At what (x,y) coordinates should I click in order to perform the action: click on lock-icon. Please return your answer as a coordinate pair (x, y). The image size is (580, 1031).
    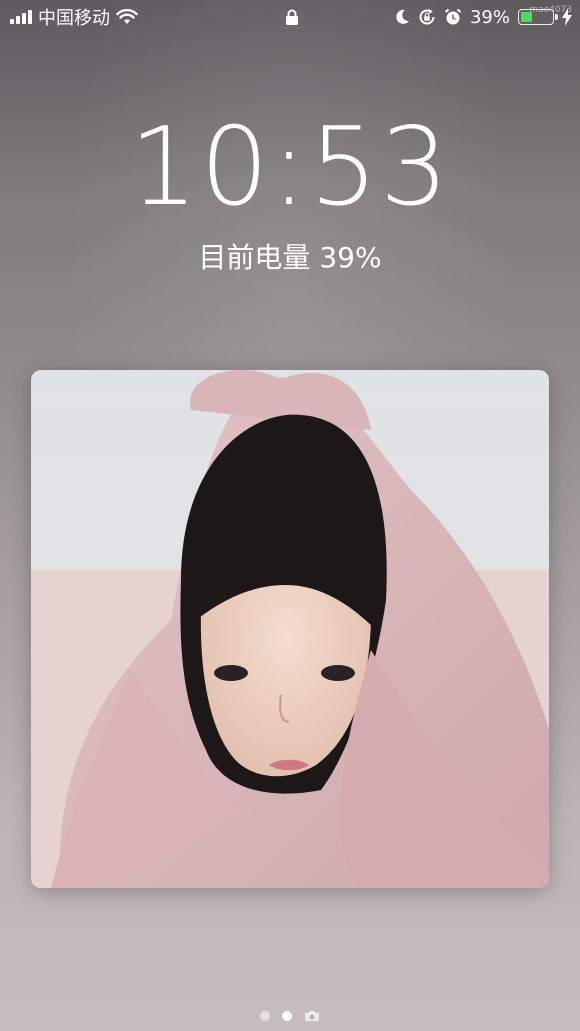
    Looking at the image, I should click on (292, 17).